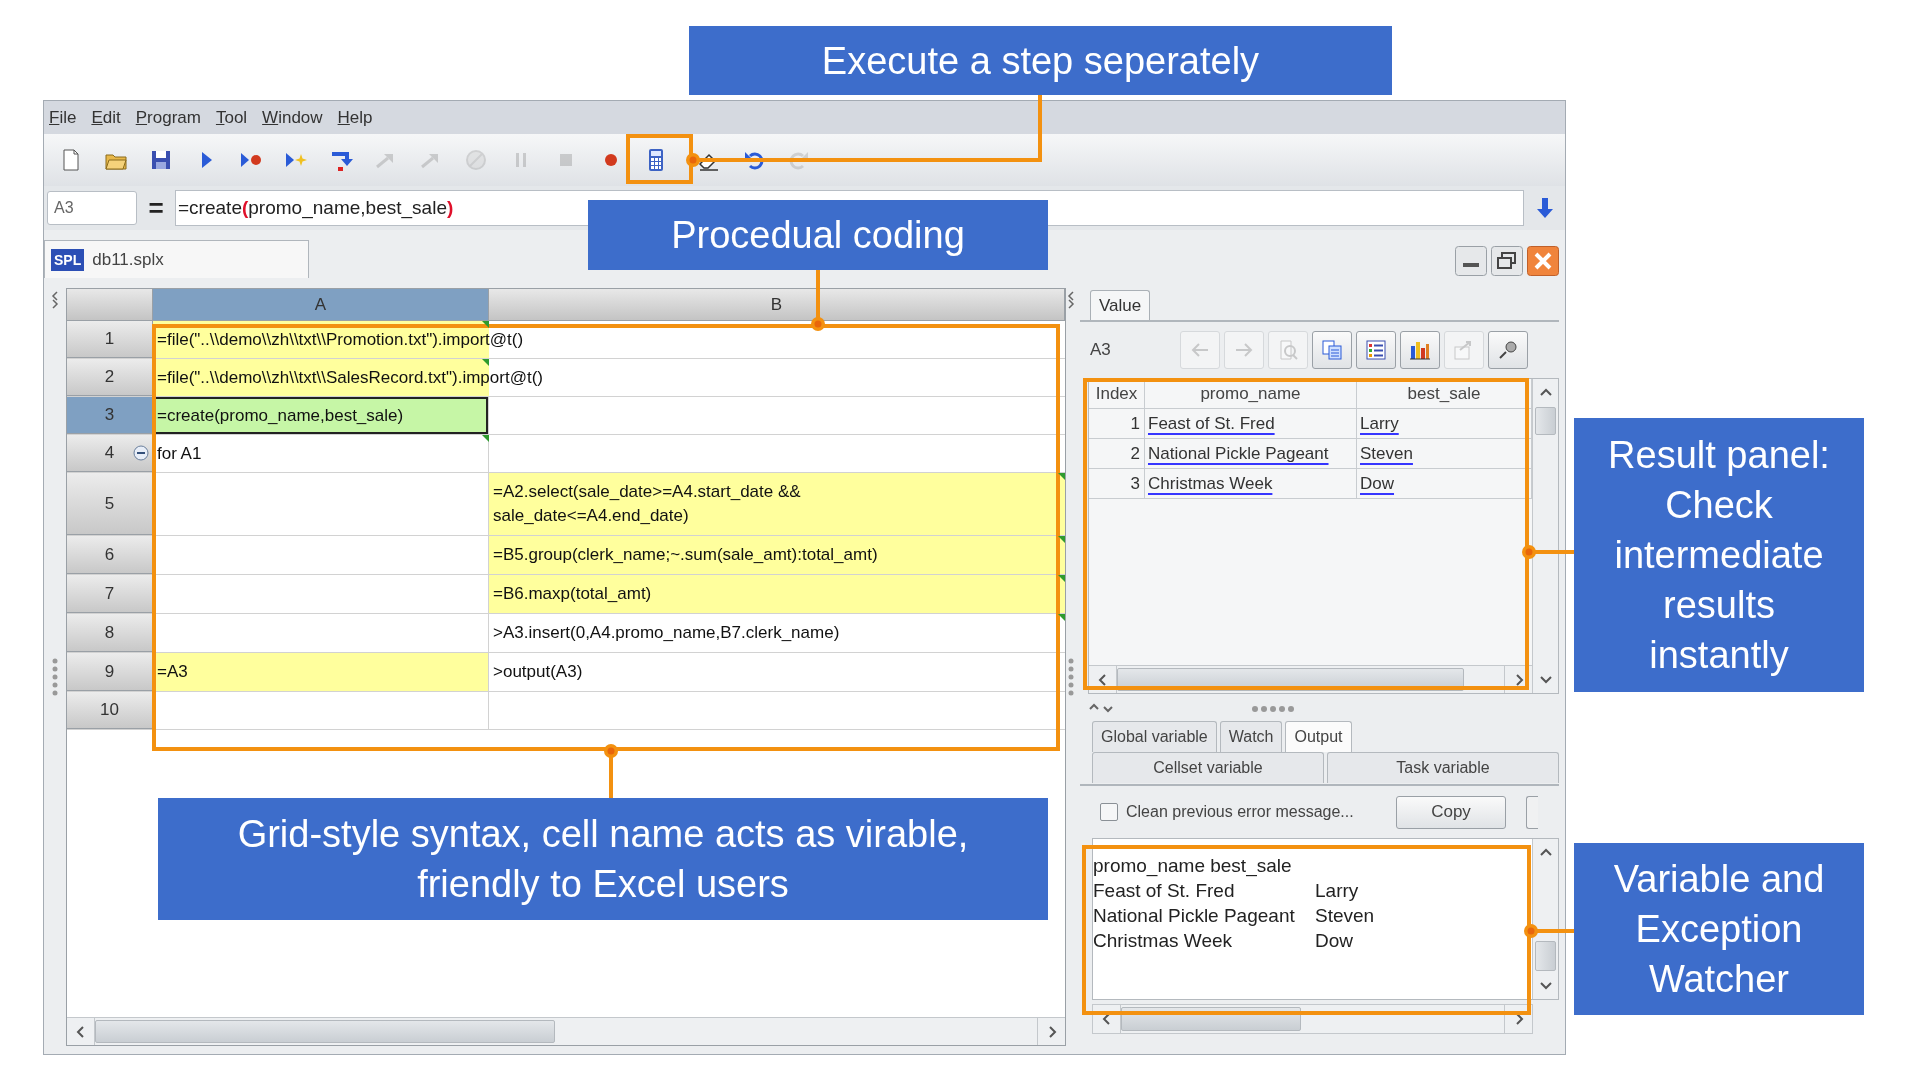 The height and width of the screenshot is (1083, 1916). Describe the element at coordinates (1117, 453) in the screenshot. I see `index-cell: 2` at that location.